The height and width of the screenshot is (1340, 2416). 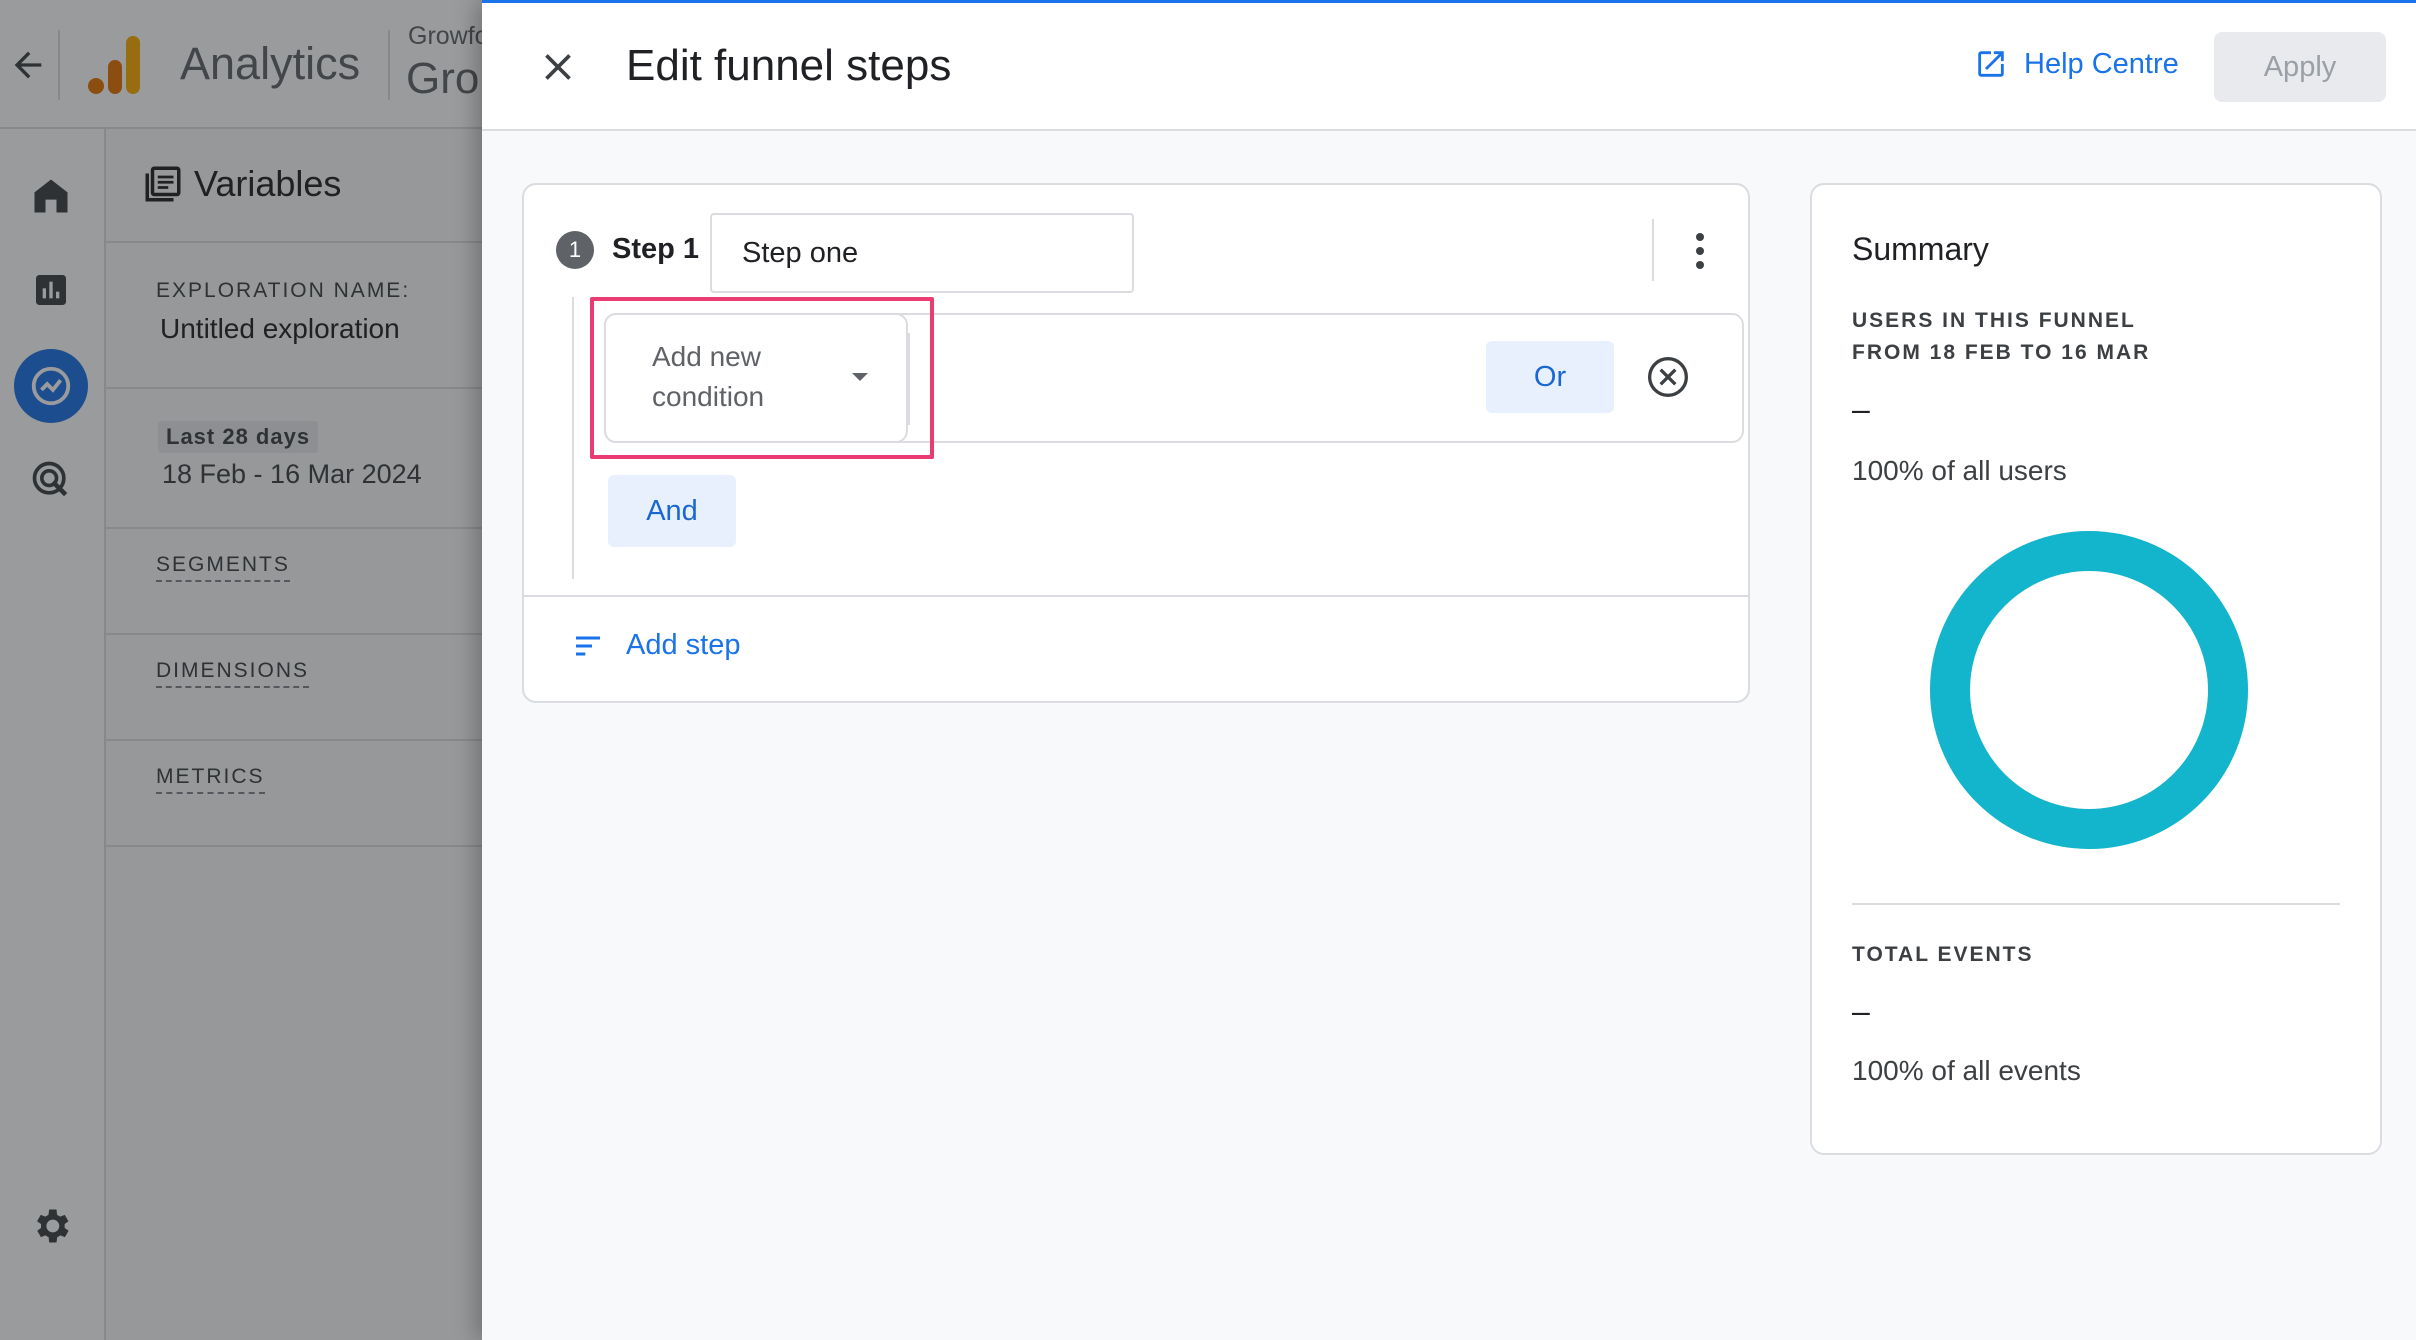 I want to click on step-label: Step 1, so click(x=656, y=249).